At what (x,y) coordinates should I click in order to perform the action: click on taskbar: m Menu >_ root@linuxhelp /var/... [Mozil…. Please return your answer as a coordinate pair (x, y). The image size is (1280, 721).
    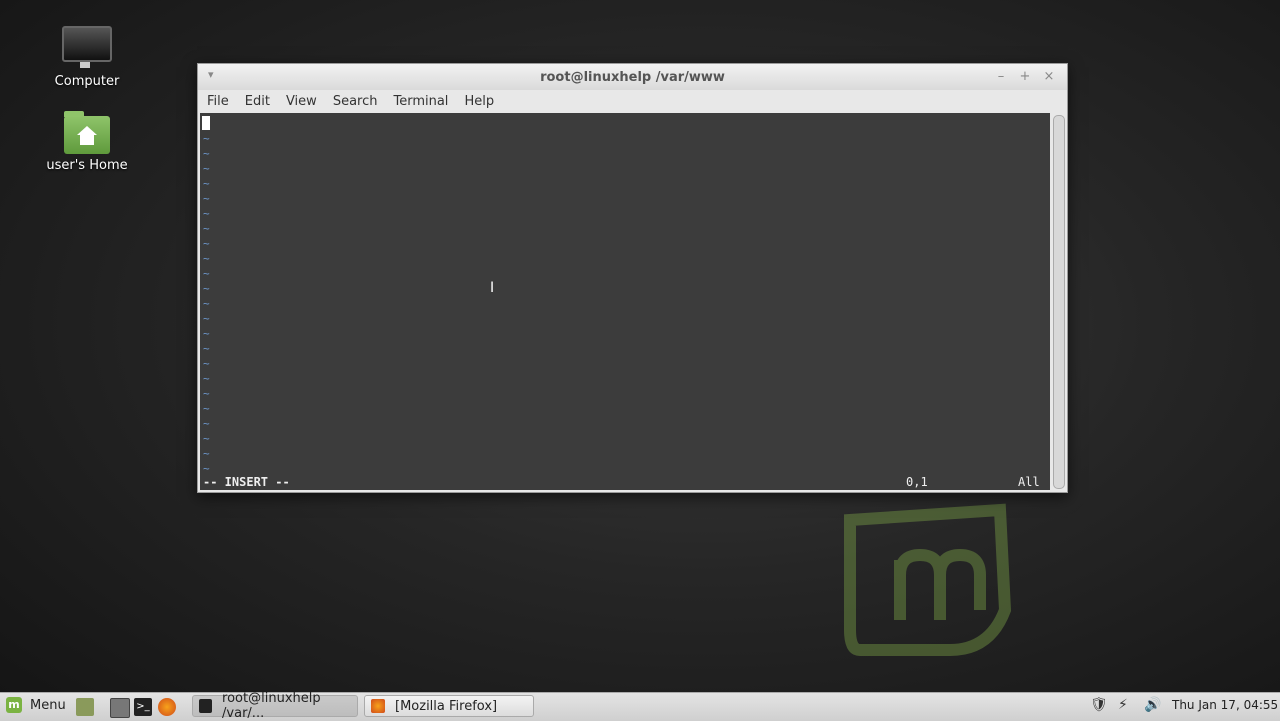
    Looking at the image, I should click on (640, 706).